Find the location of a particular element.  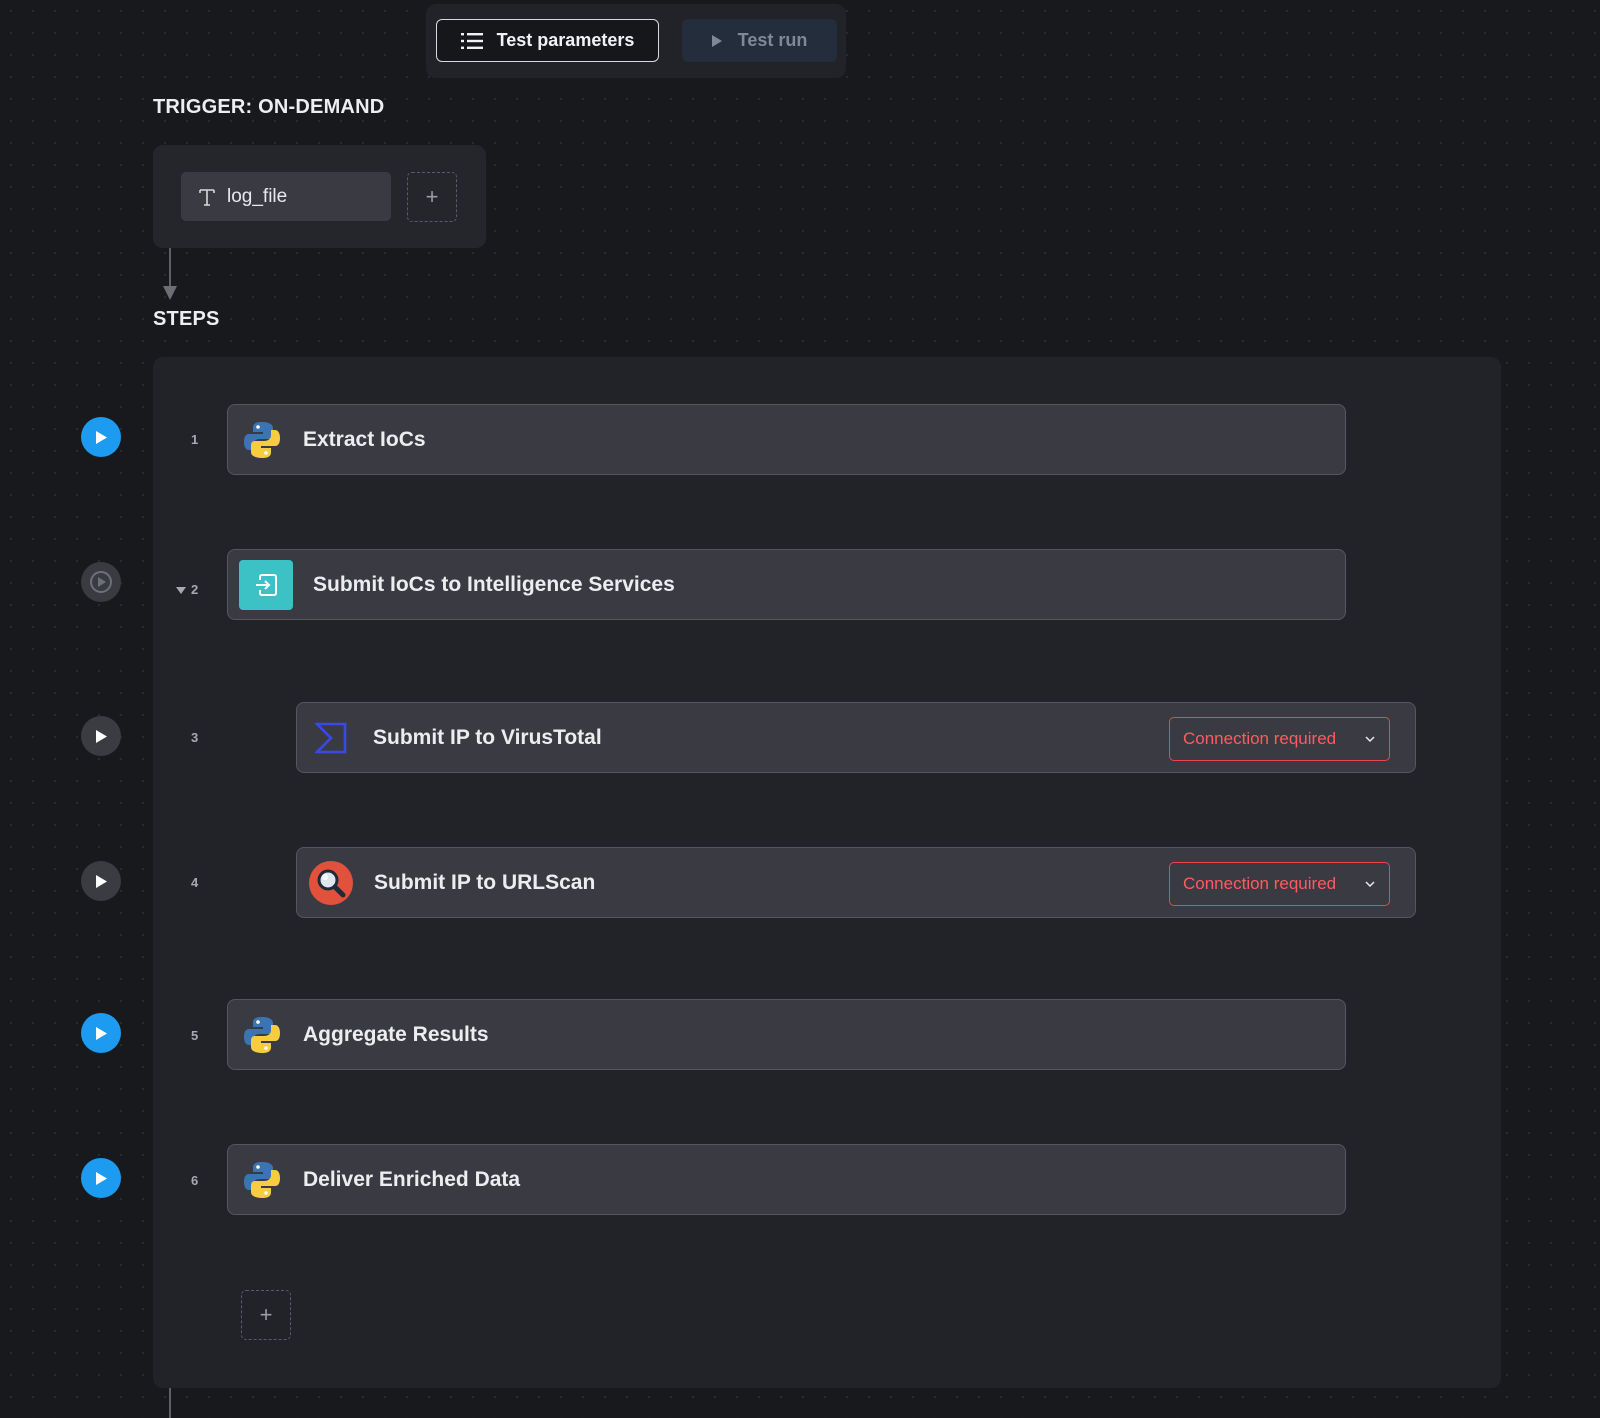

test-run-label: Test run is located at coordinates (772, 40).